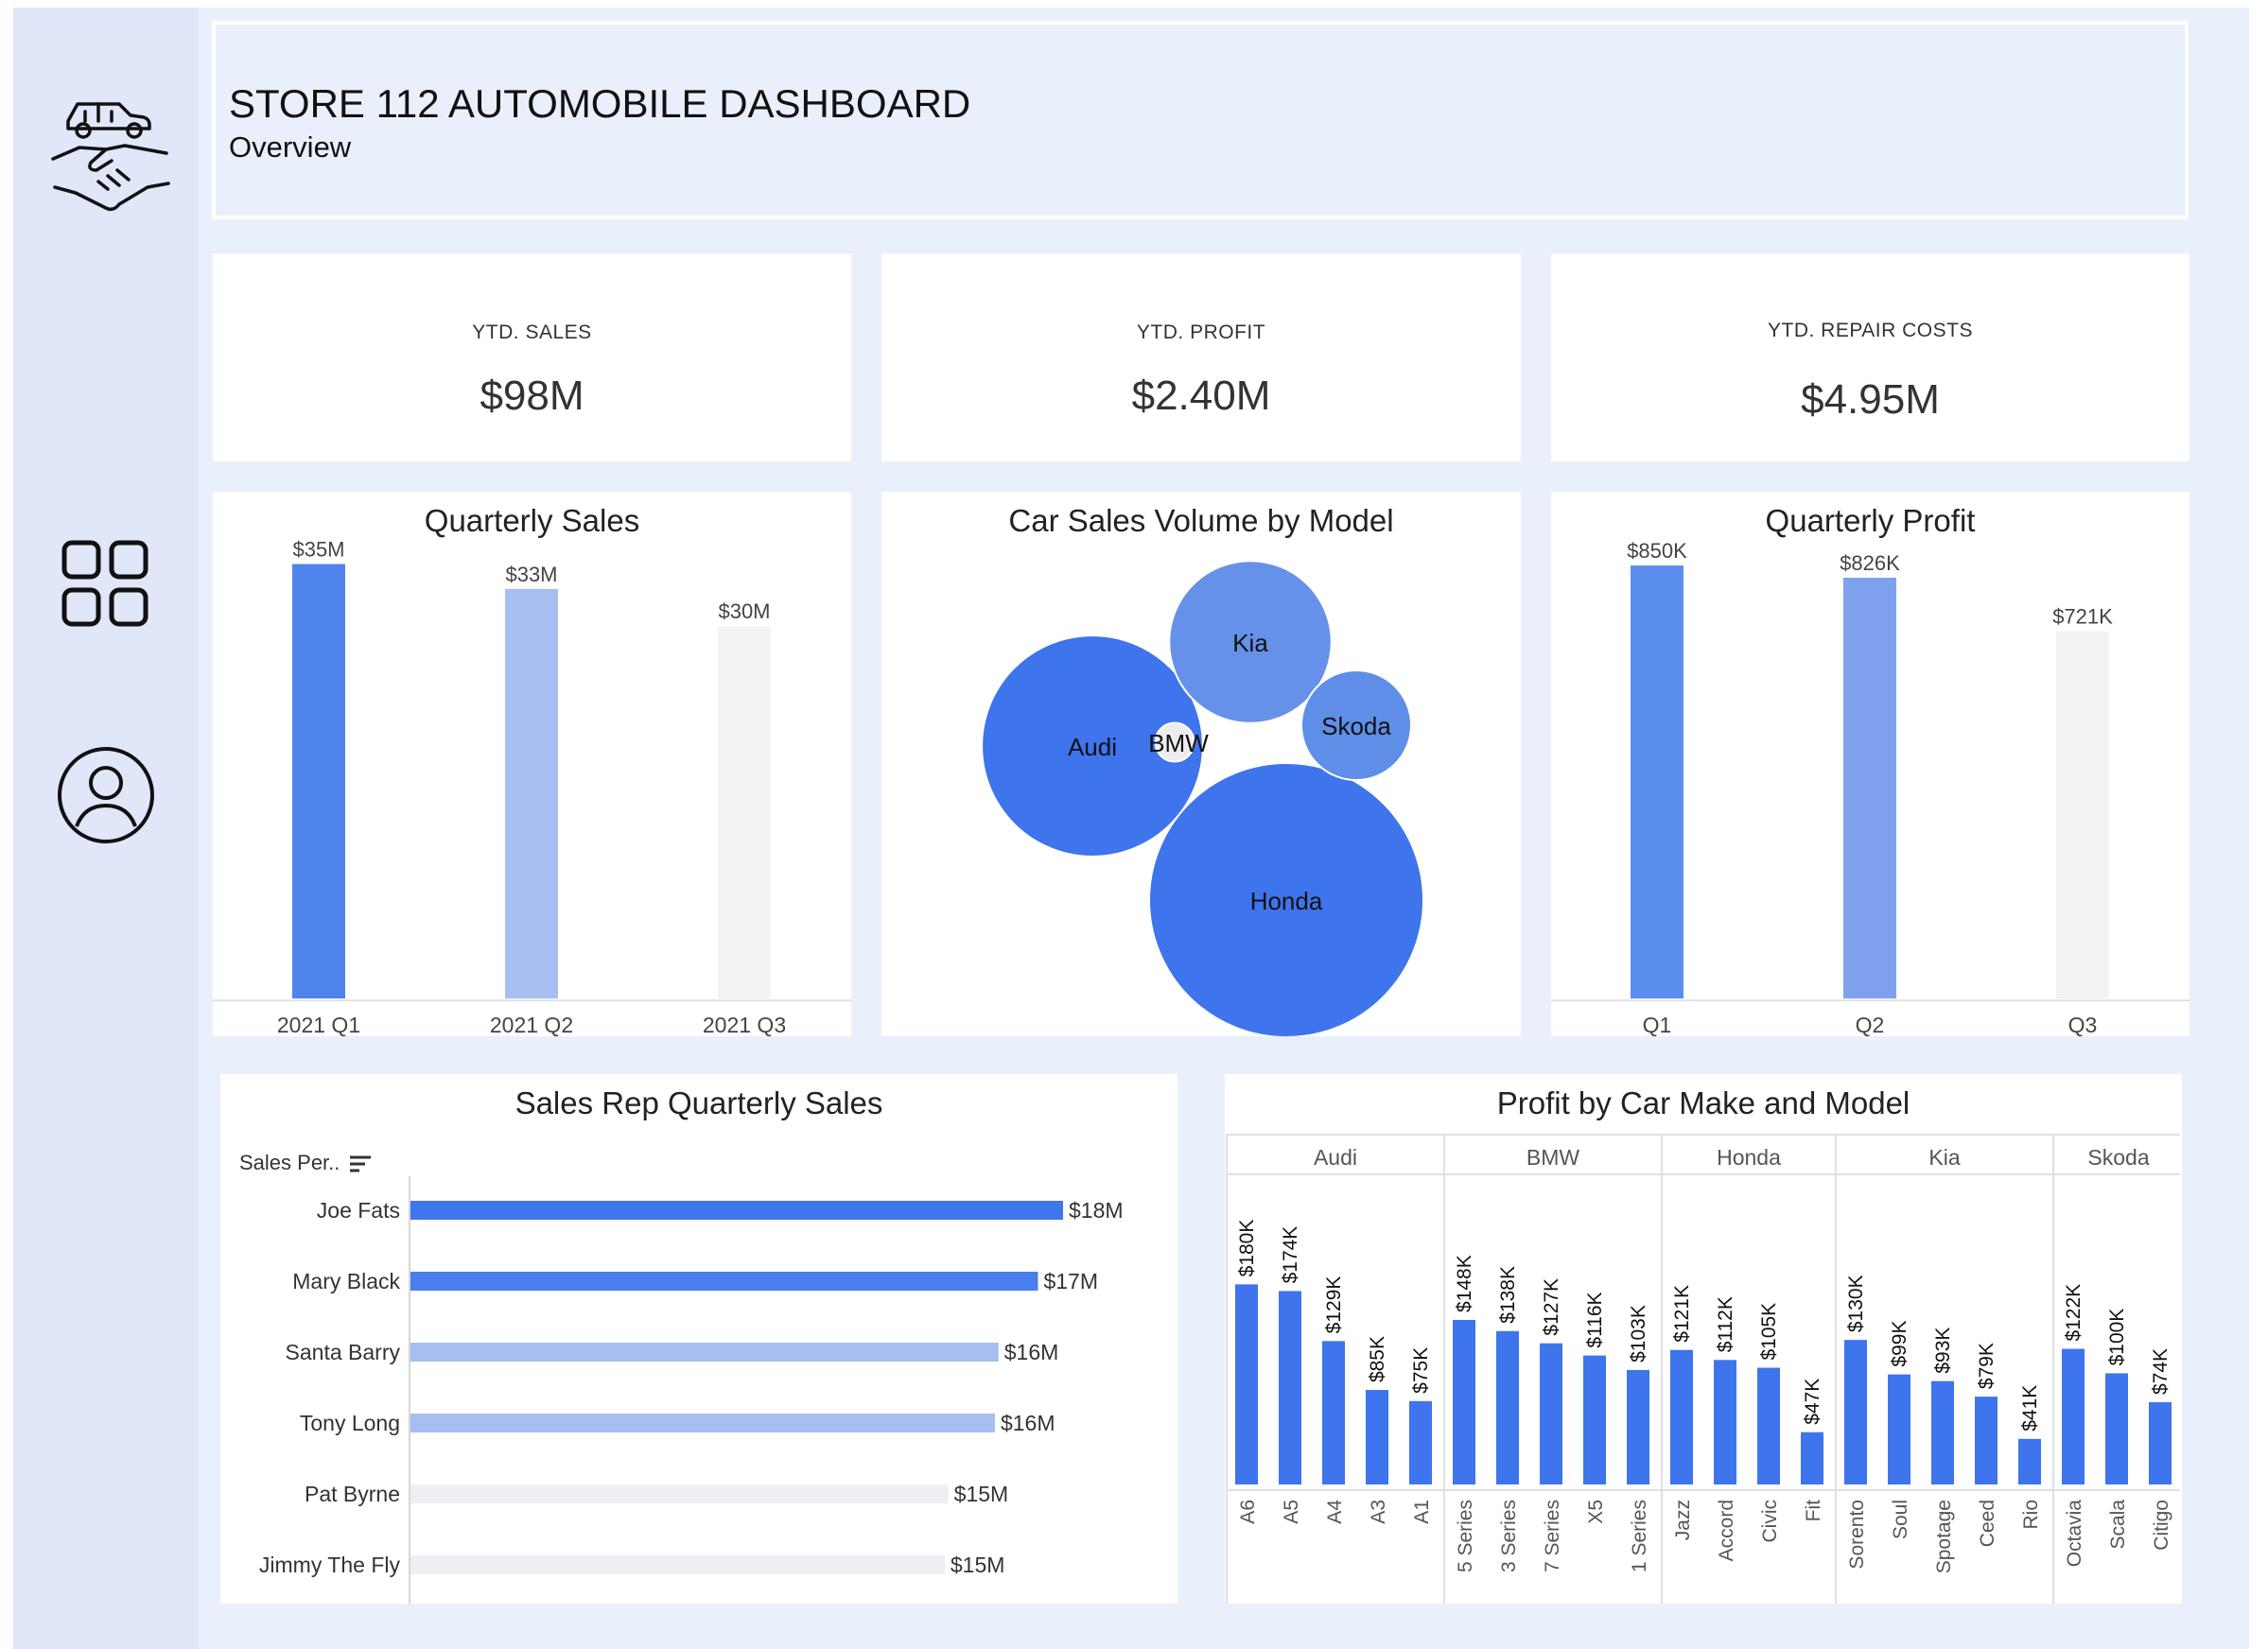 This screenshot has height=1649, width=2268. Describe the element at coordinates (532, 332) in the screenshot. I see `kpi-label: YTD. SALES` at that location.